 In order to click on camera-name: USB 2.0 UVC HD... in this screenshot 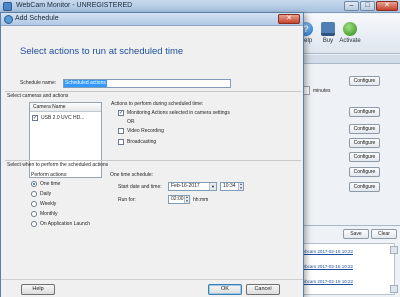, I will do `click(63, 118)`.